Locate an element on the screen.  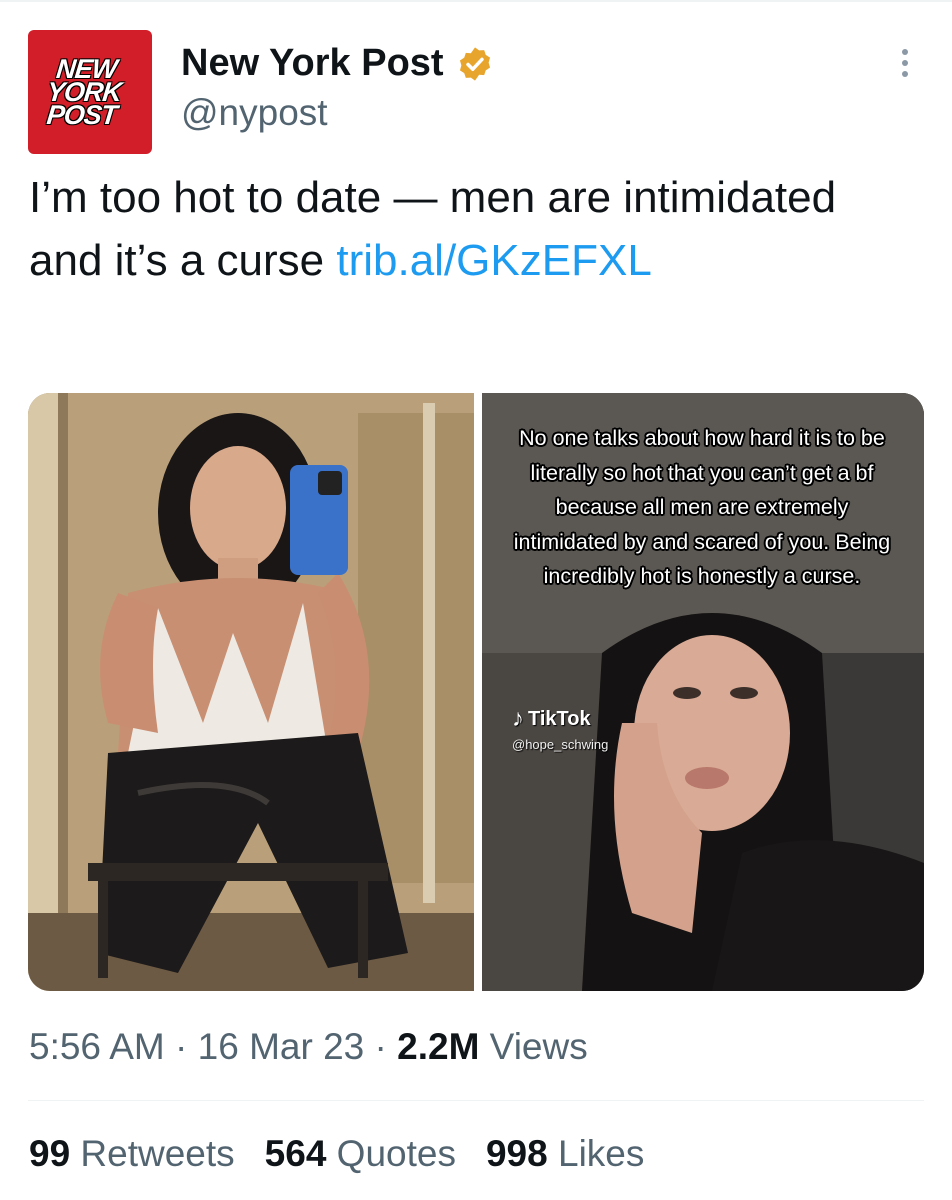
tiktok-handle: @hope_schwing is located at coordinates (560, 744).